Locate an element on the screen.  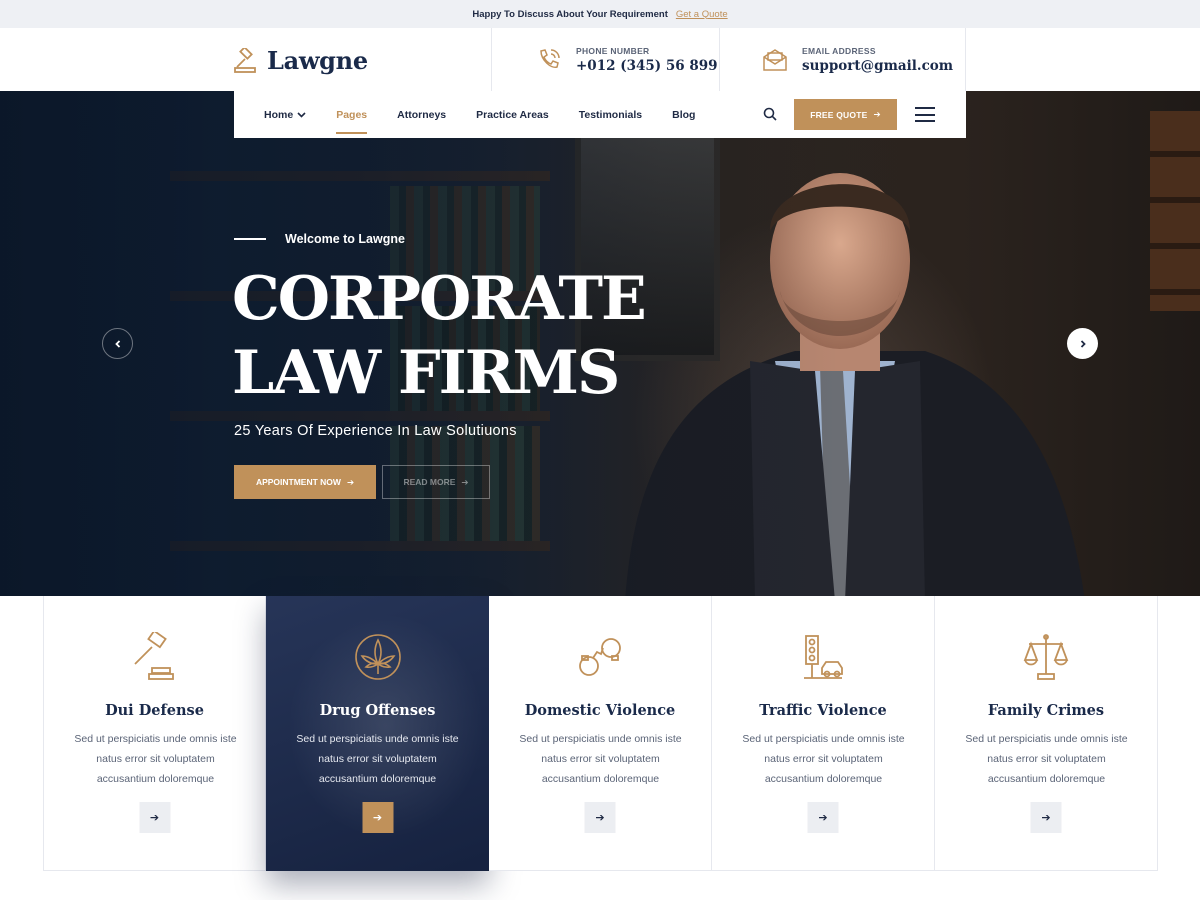
search-icon is located at coordinates (770, 114).